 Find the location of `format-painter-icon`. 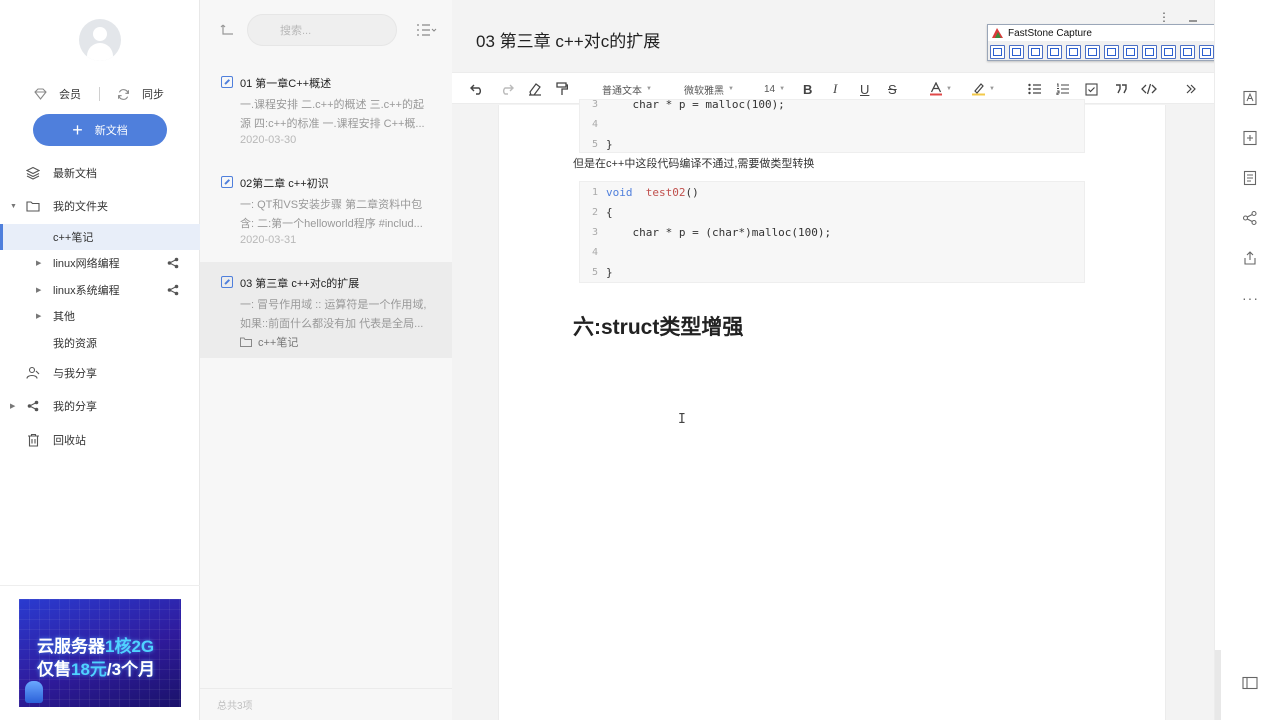

format-painter-icon is located at coordinates (562, 89).